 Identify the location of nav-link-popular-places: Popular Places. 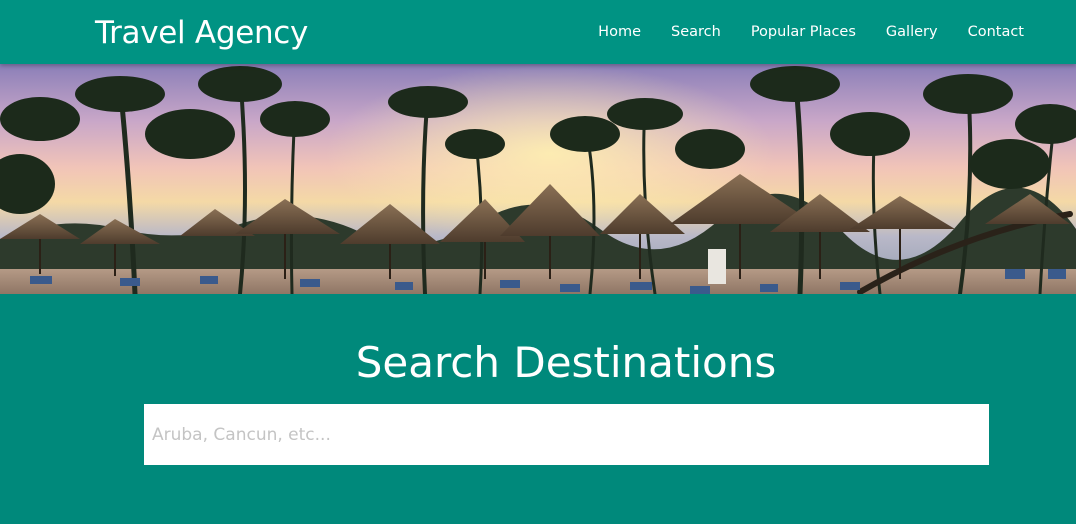
(803, 32).